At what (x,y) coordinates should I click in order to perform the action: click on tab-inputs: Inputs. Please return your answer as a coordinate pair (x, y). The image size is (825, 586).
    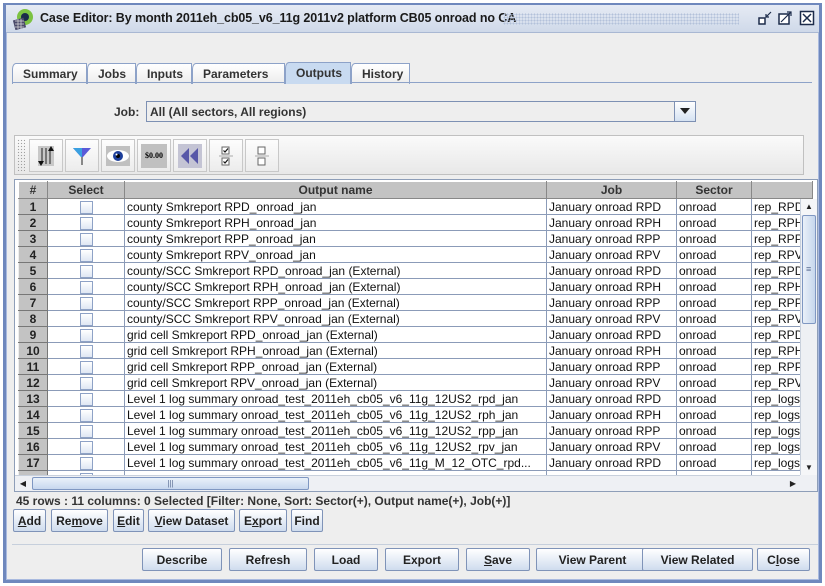
    Looking at the image, I should click on (164, 73).